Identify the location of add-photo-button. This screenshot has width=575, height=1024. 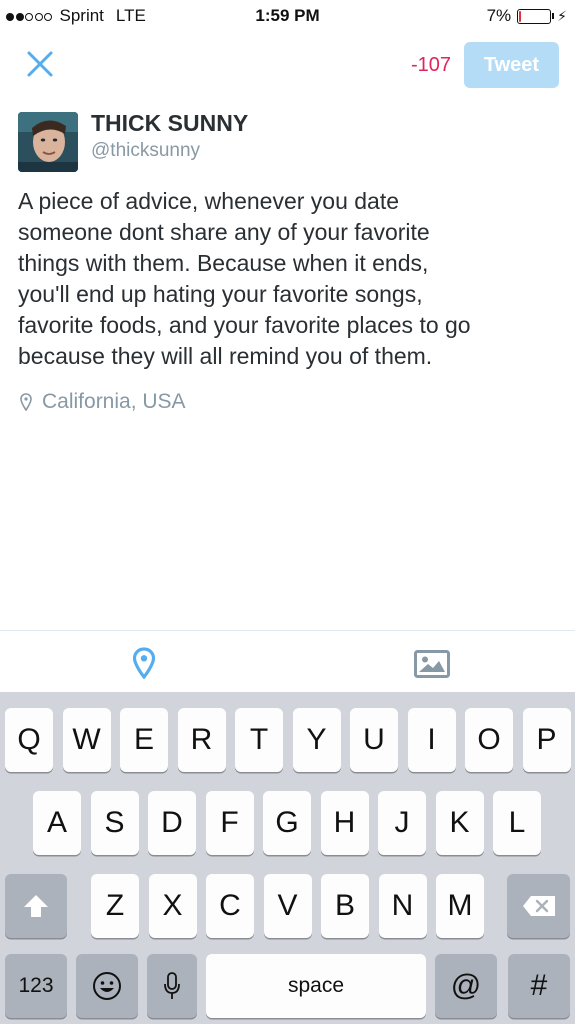
(432, 666).